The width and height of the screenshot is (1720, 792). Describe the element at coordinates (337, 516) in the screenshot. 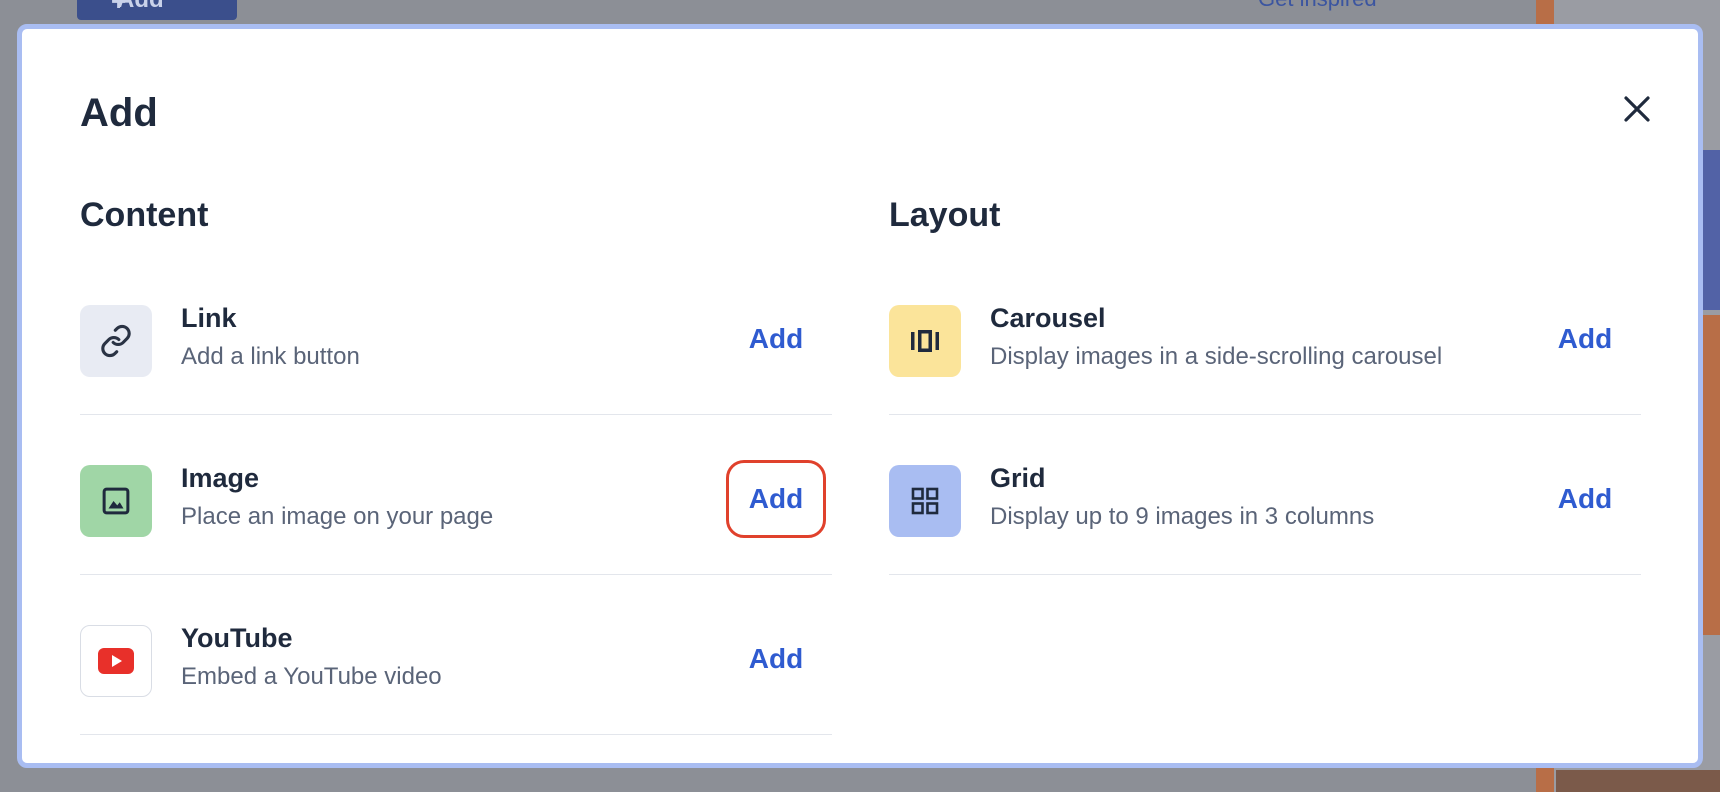

I see `item-description: Place an image on your page` at that location.